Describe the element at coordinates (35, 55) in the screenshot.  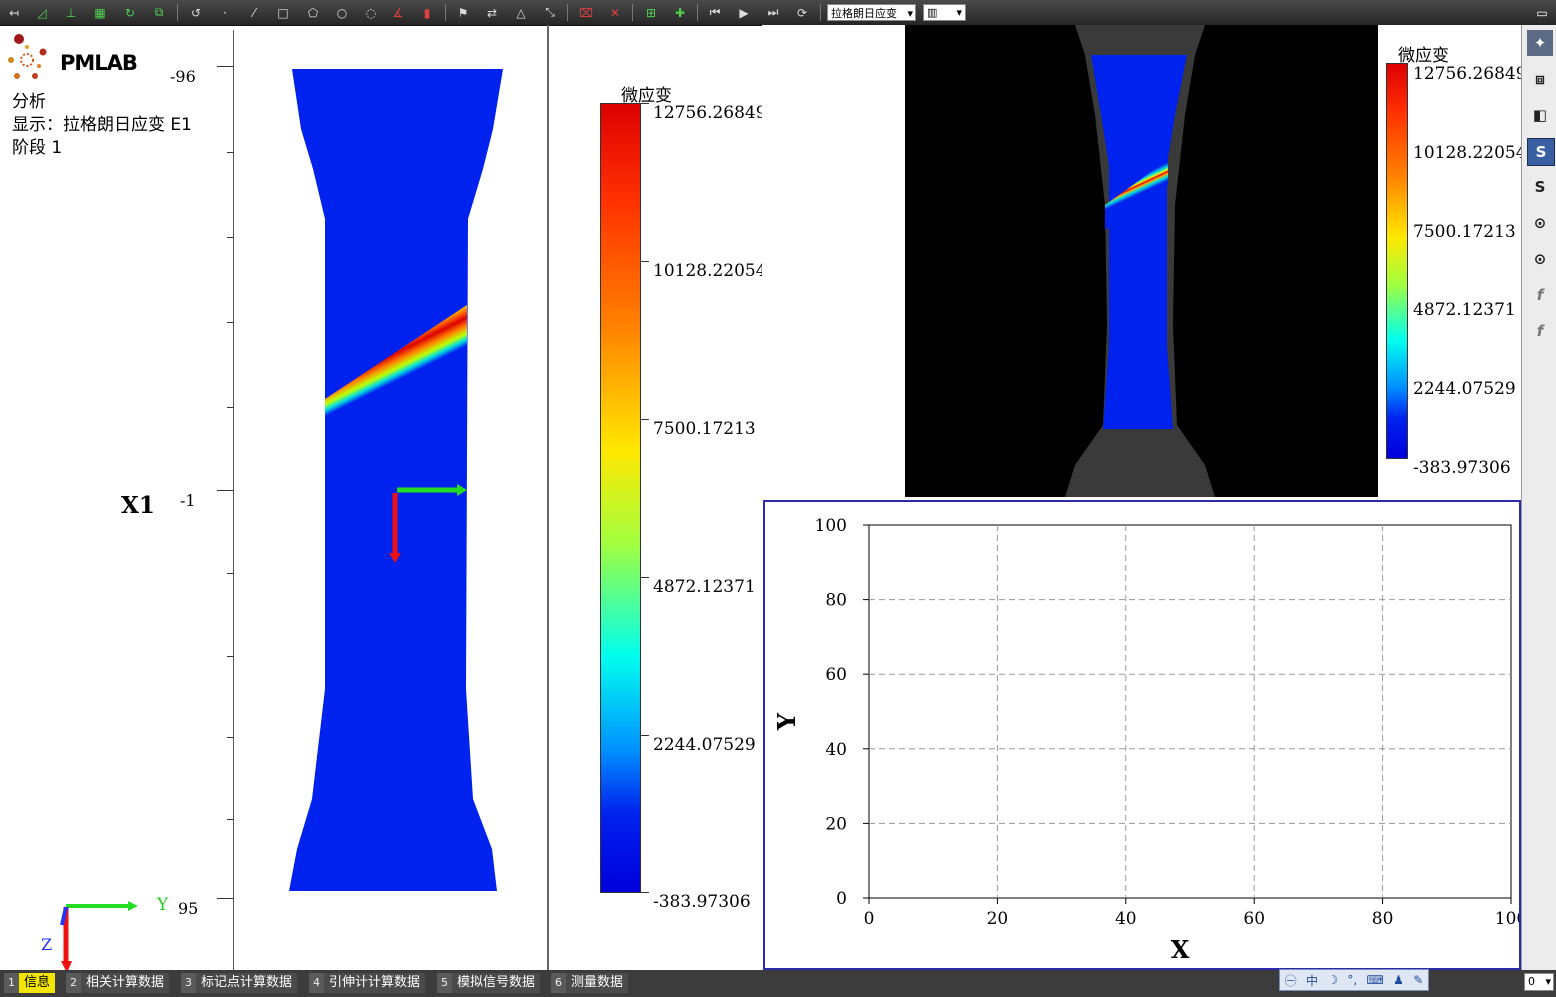
I see `logo-icon` at that location.